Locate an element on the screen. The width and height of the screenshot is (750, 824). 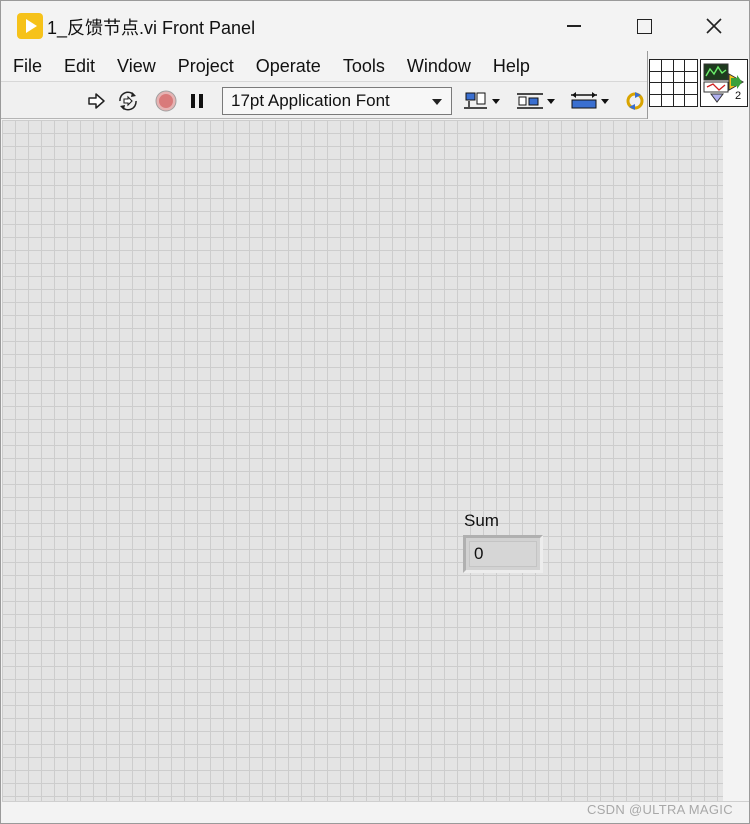
toolbar-separator is located at coordinates (647, 85).